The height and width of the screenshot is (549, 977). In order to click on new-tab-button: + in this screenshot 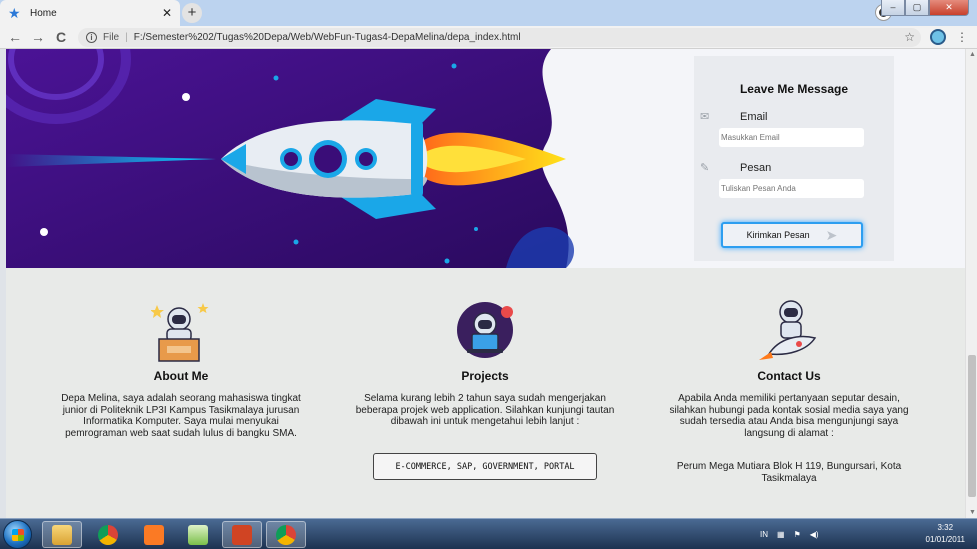, I will do `click(192, 13)`.